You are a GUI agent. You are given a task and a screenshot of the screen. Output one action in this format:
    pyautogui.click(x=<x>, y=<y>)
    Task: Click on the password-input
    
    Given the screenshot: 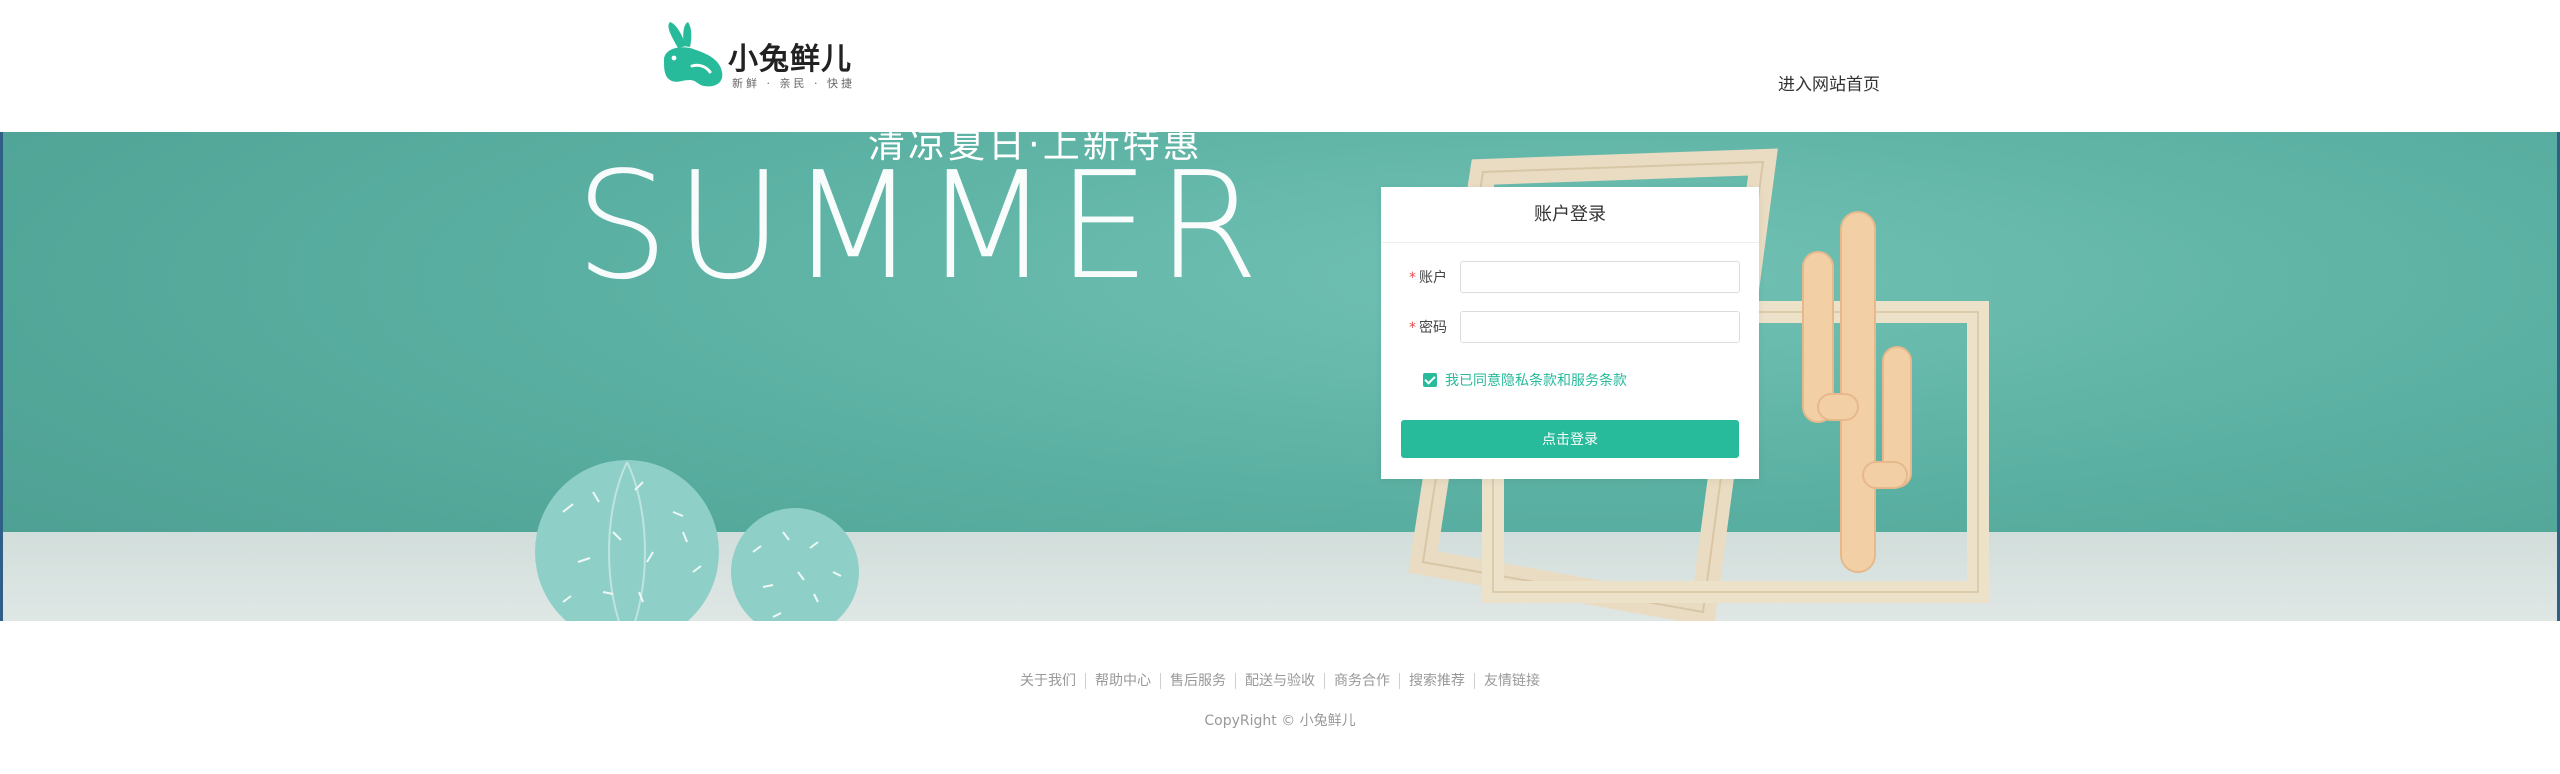 What is the action you would take?
    pyautogui.click(x=1600, y=327)
    